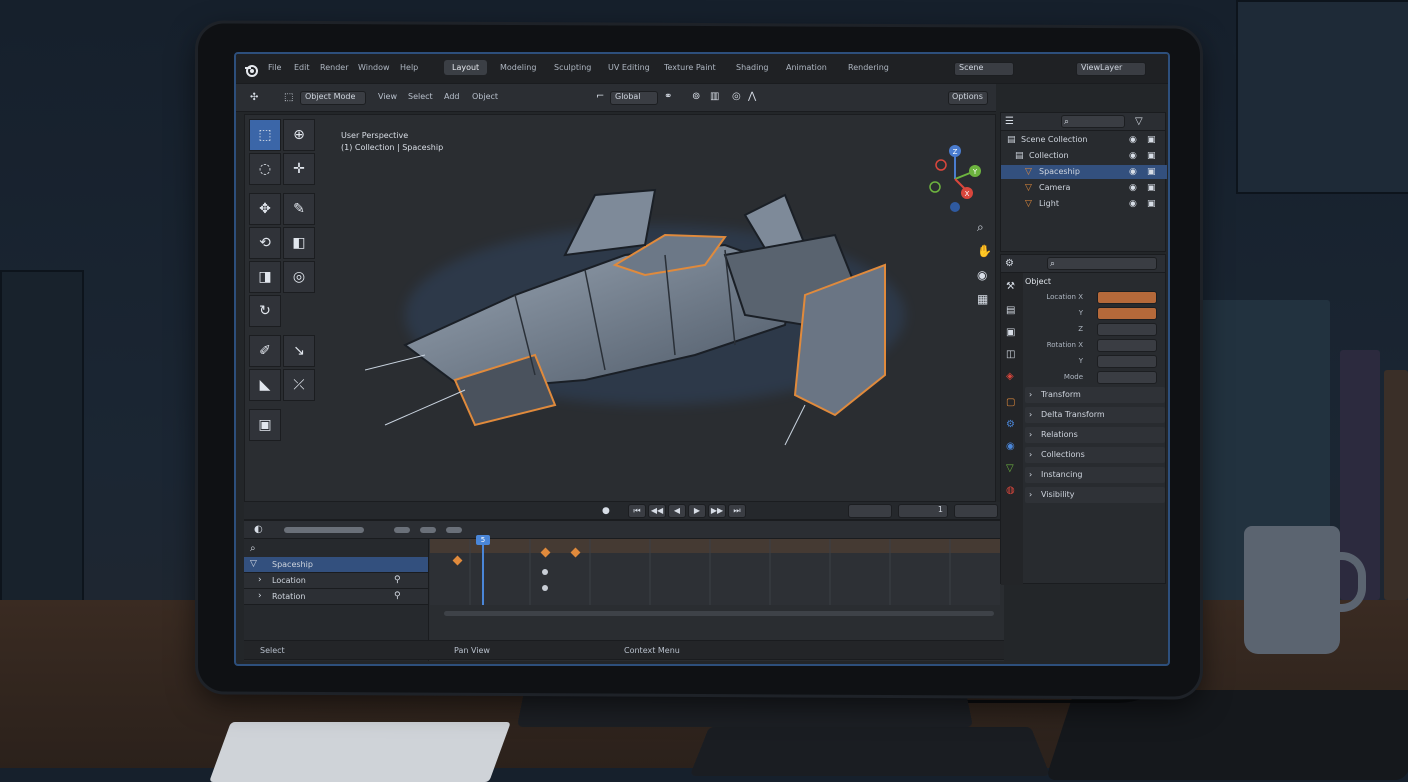 The width and height of the screenshot is (1408, 782). I want to click on menu-view: View, so click(387, 96).